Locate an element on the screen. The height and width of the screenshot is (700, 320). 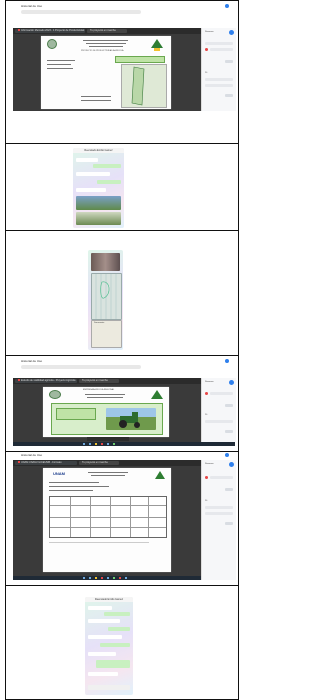
pdf-page: UNAM is located at coordinates (107, 520).